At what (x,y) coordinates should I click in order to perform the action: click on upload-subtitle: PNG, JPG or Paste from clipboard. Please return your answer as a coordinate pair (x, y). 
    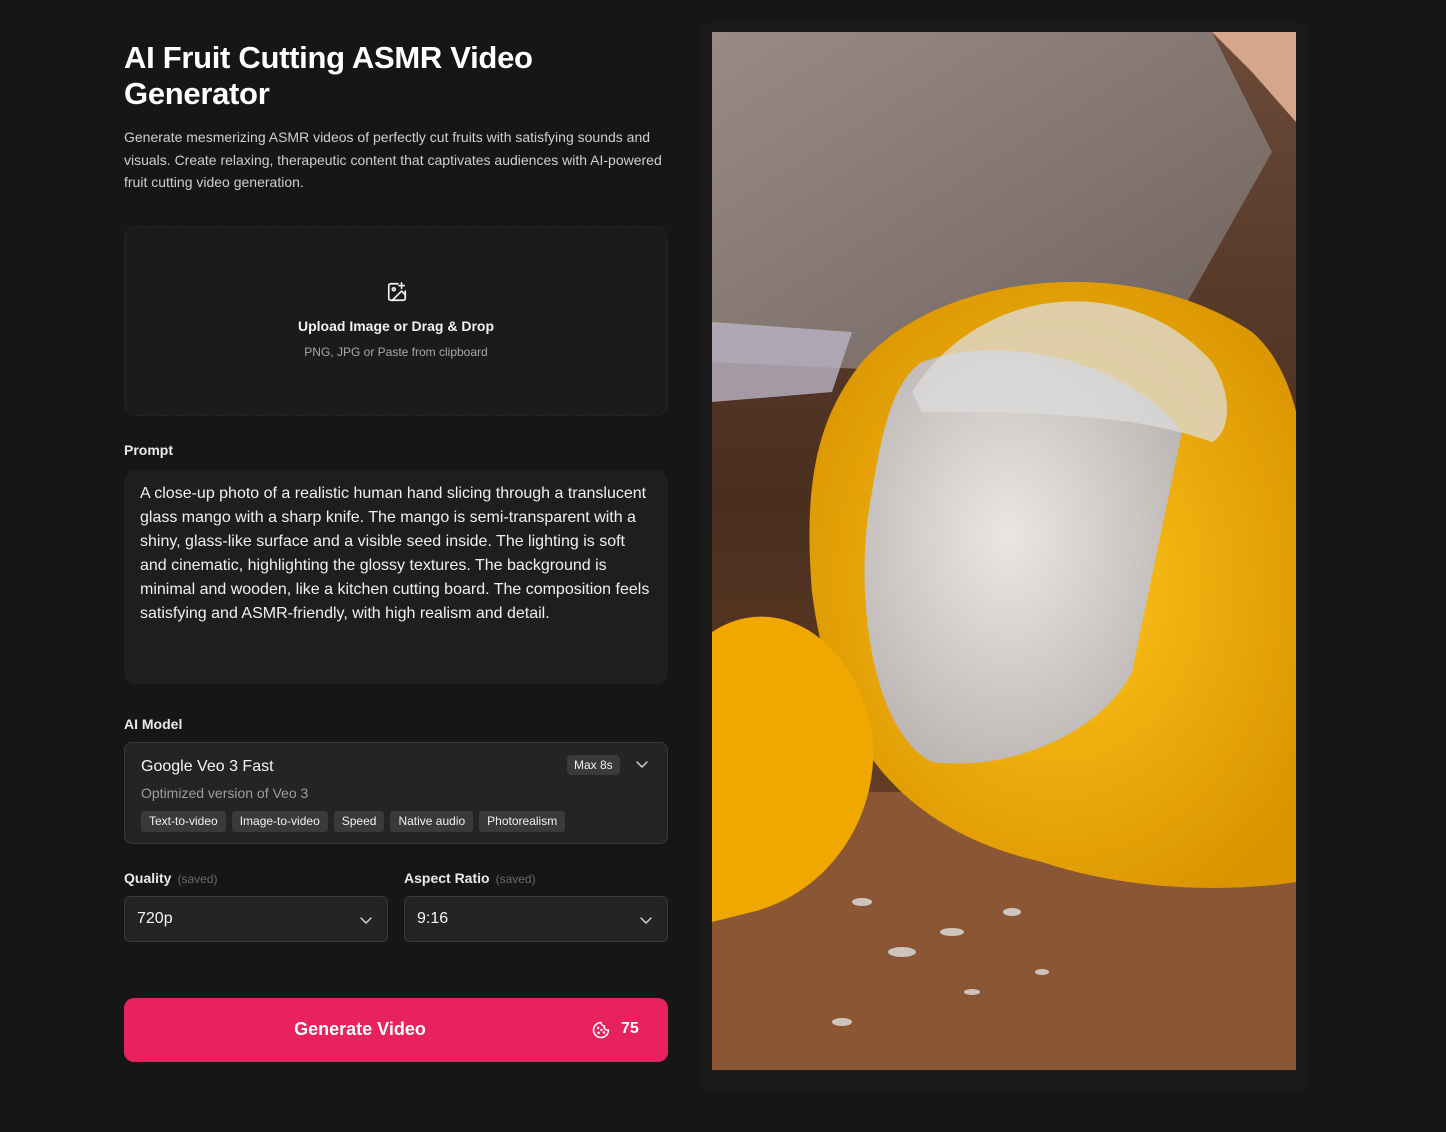
    Looking at the image, I should click on (396, 352).